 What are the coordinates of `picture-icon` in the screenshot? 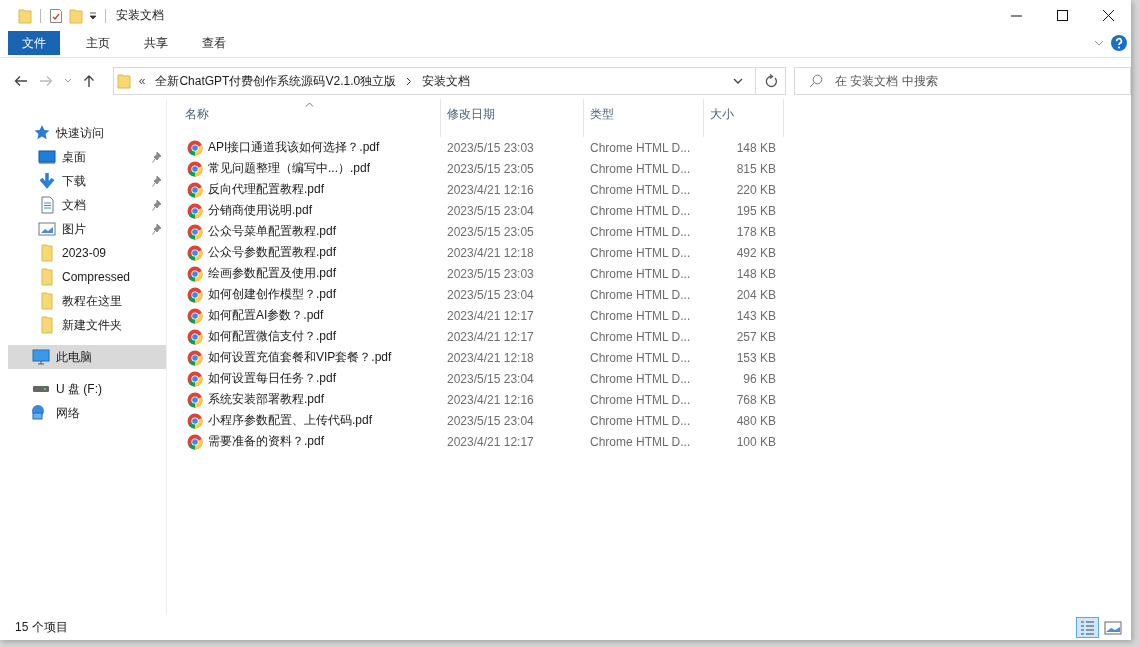 It's located at (47, 229).